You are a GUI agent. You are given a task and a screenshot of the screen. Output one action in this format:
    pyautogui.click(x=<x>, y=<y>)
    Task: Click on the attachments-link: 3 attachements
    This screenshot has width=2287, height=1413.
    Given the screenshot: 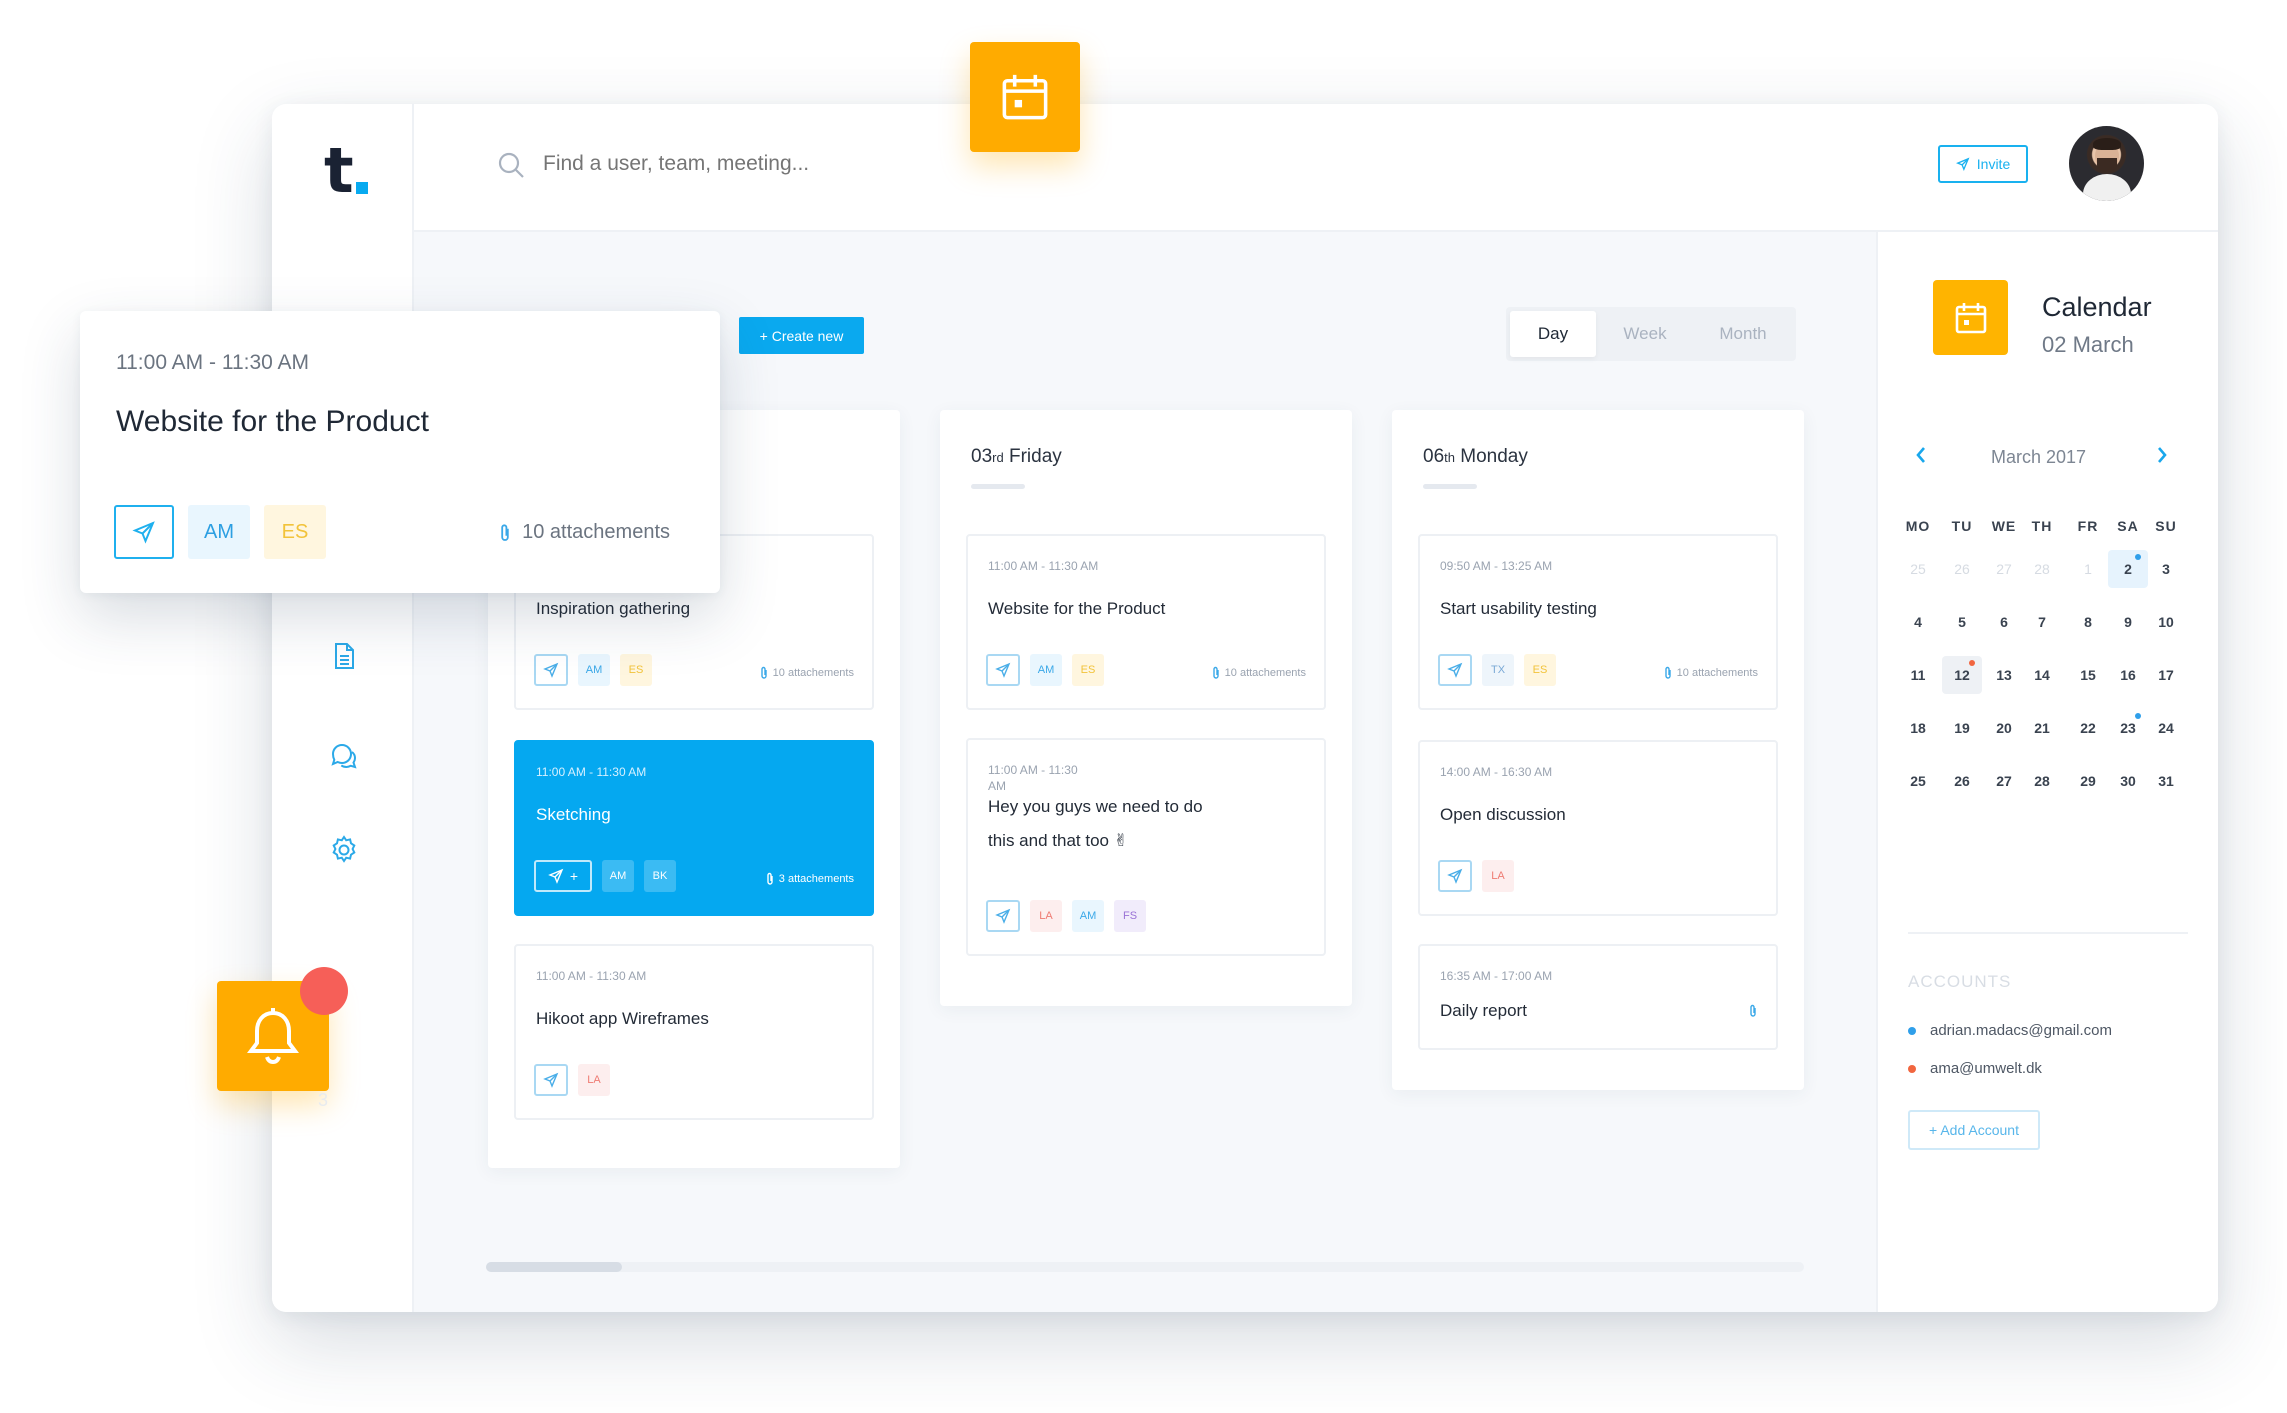 What is the action you would take?
    pyautogui.click(x=809, y=879)
    